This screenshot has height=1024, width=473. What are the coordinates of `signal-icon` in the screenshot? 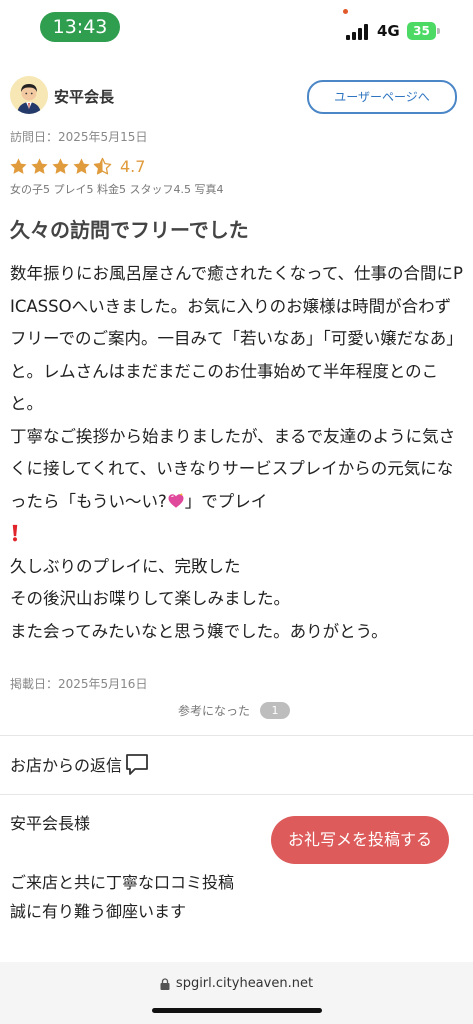 It's located at (358, 32).